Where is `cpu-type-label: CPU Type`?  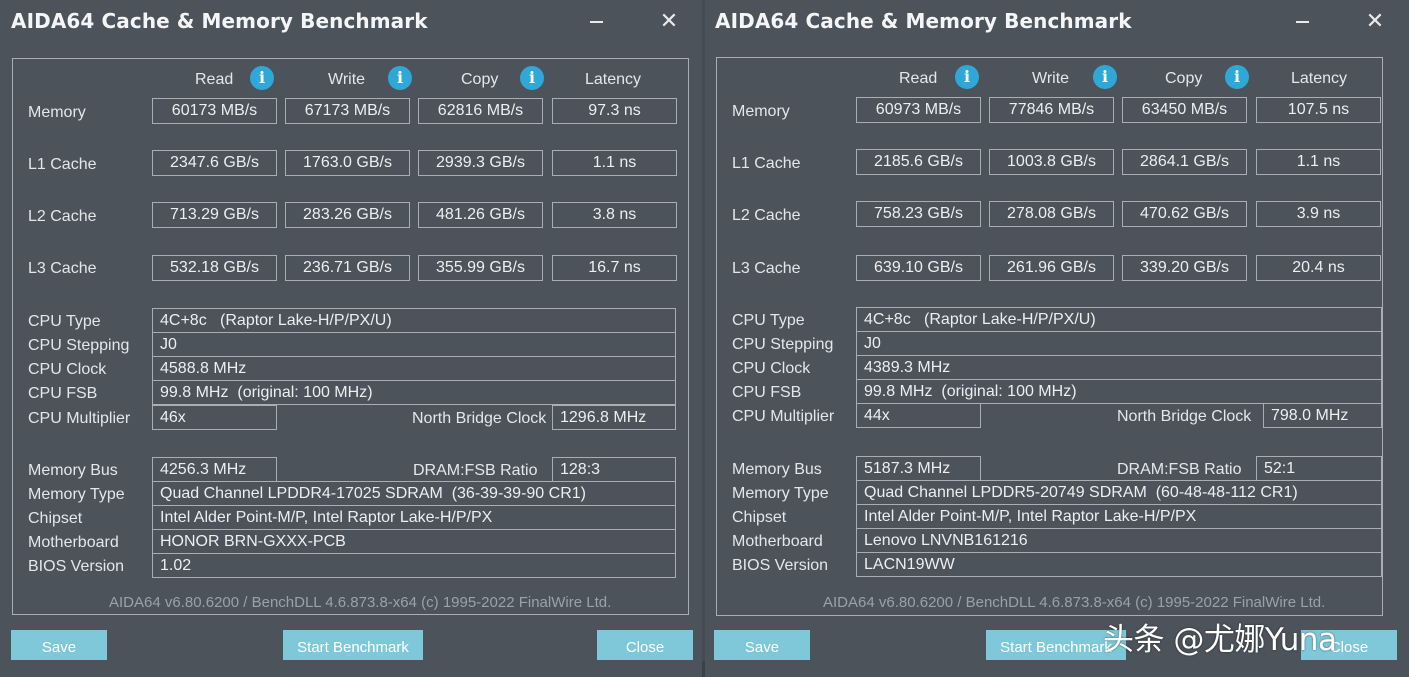
cpu-type-label: CPU Type is located at coordinates (768, 320).